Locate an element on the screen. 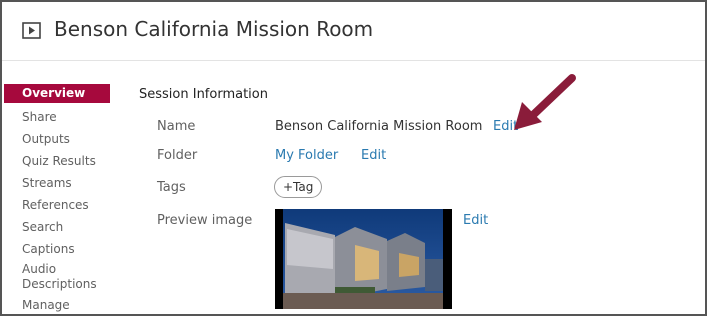 The height and width of the screenshot is (316, 707). video-play-icon is located at coordinates (31, 30).